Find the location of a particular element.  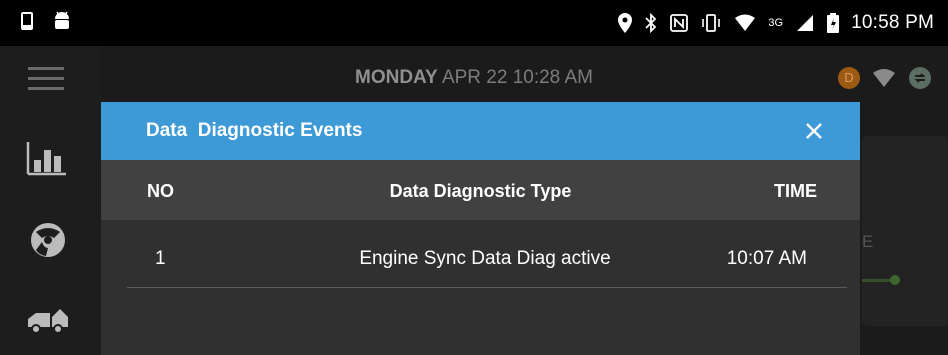

truck-icon is located at coordinates (48, 319).